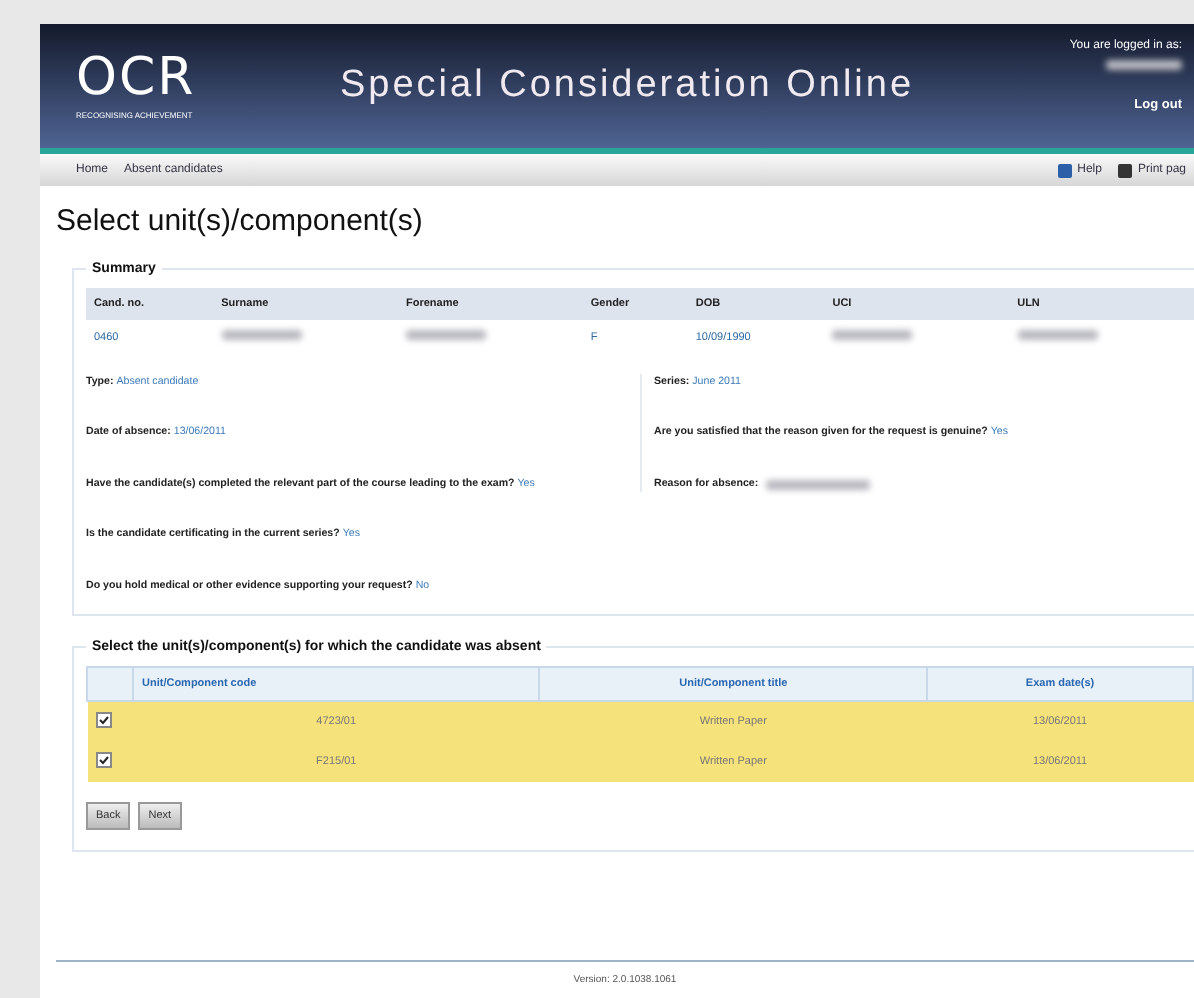 The height and width of the screenshot is (998, 1194). I want to click on page-title: Select unit(s)/component(s), so click(240, 221).